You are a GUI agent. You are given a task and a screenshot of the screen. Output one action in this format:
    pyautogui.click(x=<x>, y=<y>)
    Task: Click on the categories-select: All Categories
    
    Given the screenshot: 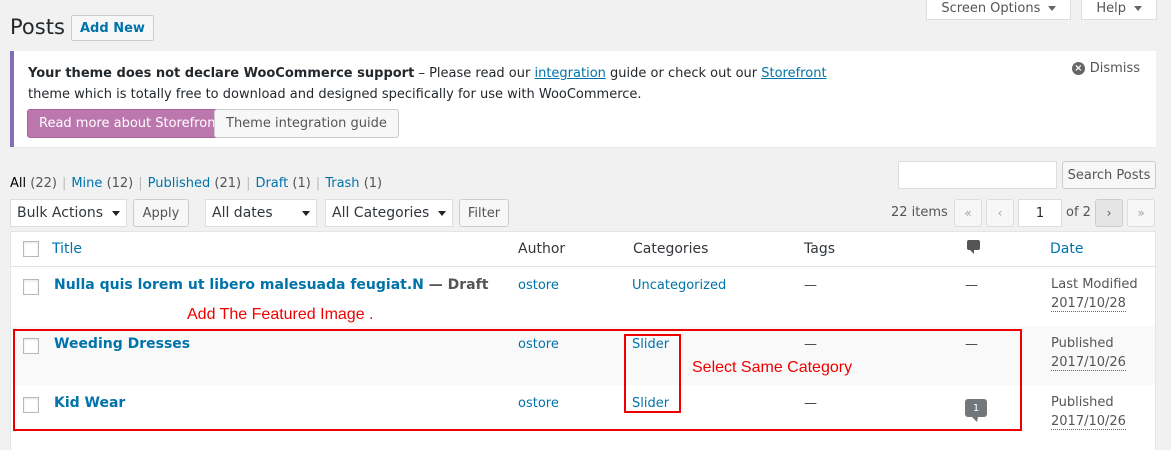 What is the action you would take?
    pyautogui.click(x=389, y=213)
    